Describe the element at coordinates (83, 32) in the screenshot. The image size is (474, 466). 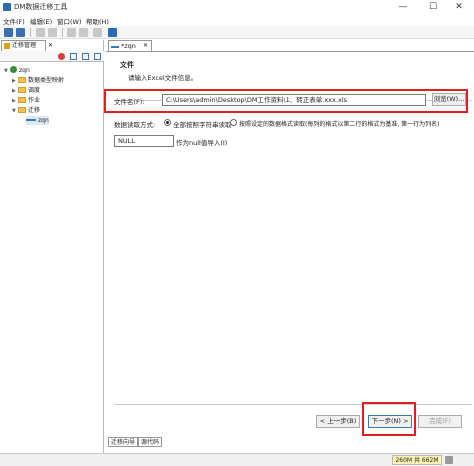
I see `forward-icon` at that location.